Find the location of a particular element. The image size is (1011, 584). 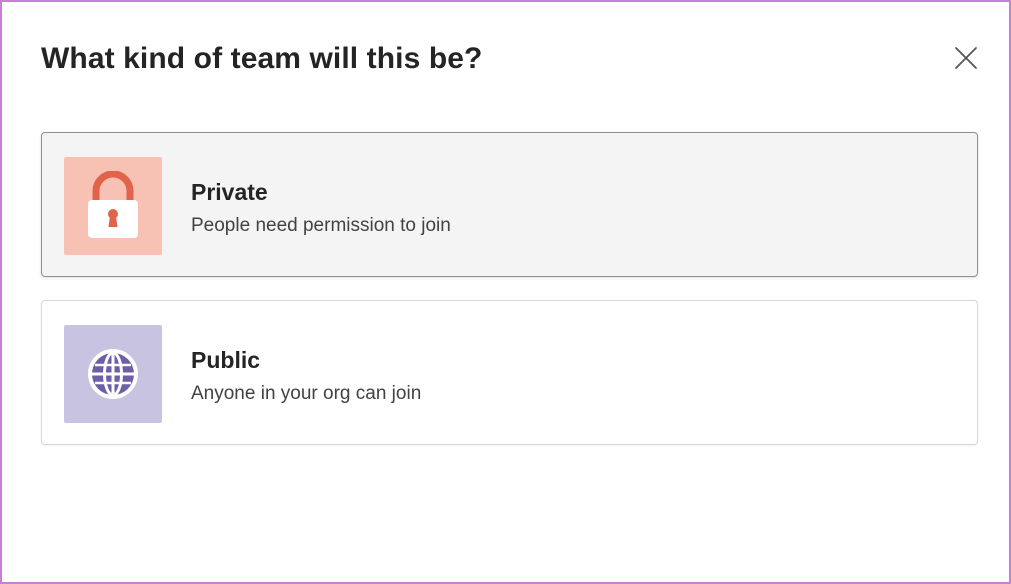

private-icon-tile is located at coordinates (113, 206).